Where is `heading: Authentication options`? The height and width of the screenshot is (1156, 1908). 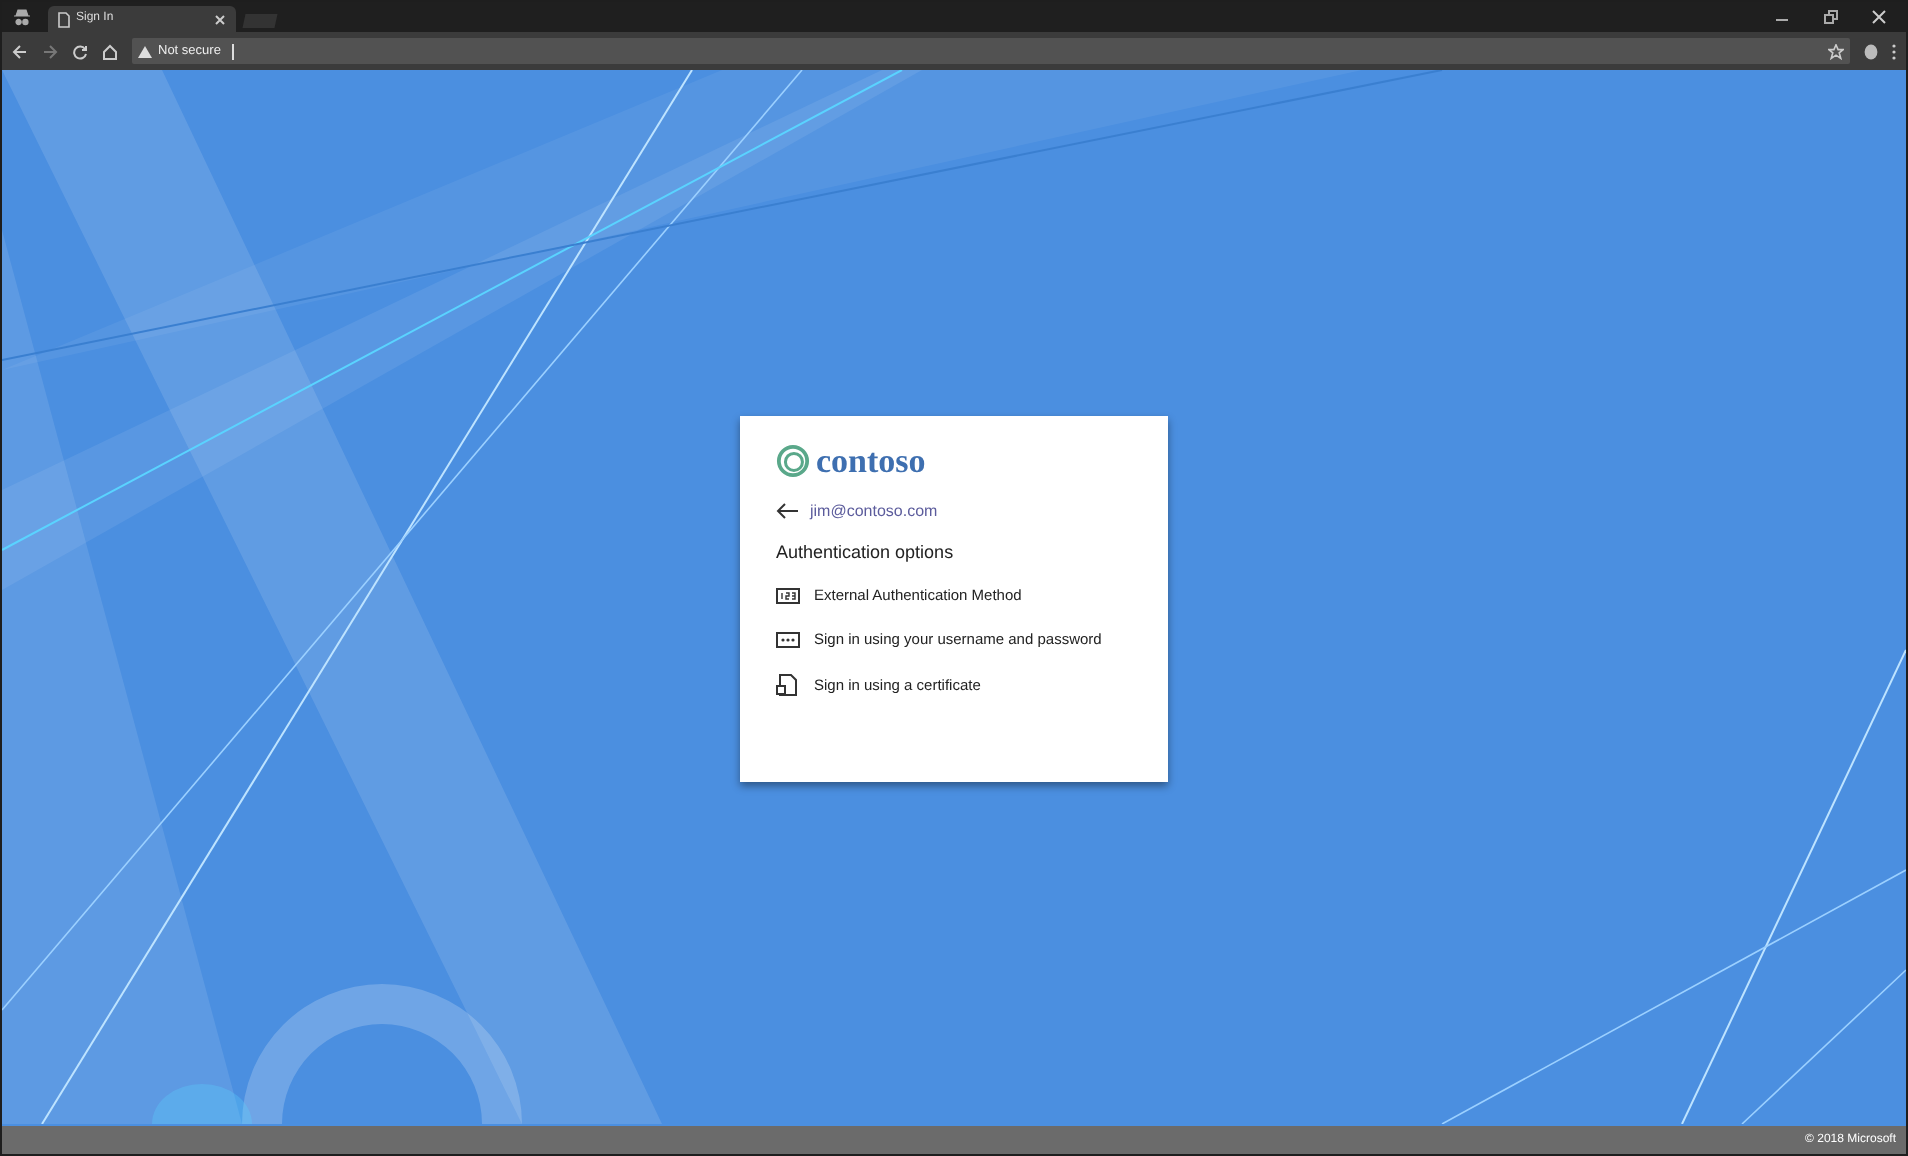
heading: Authentication options is located at coordinates (866, 552).